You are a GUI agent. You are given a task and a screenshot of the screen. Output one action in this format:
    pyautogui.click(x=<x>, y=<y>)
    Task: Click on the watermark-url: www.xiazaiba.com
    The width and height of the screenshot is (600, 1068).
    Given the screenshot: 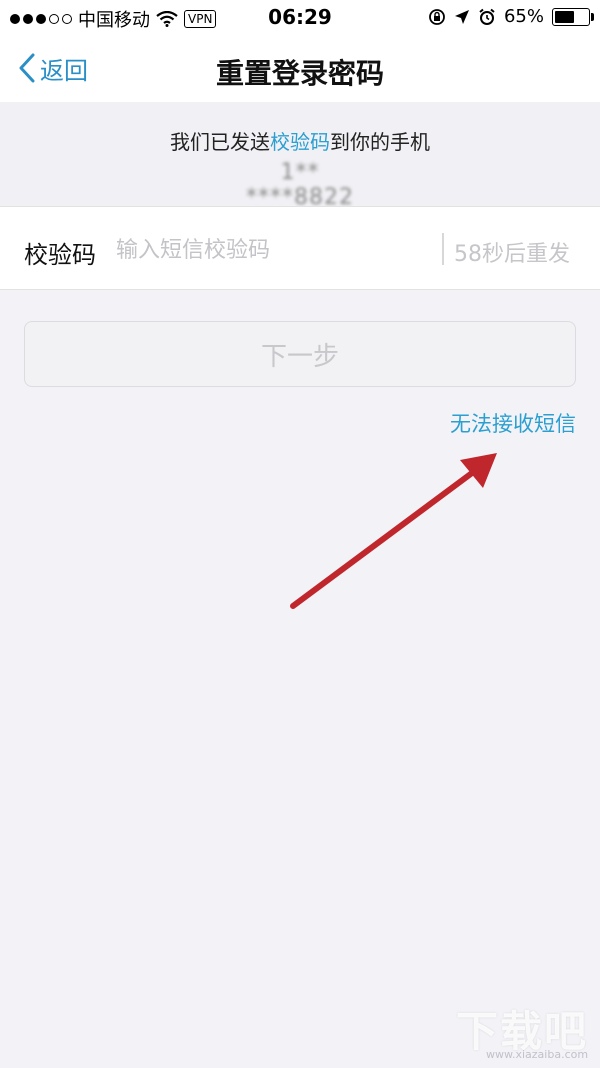 What is the action you would take?
    pyautogui.click(x=537, y=1054)
    